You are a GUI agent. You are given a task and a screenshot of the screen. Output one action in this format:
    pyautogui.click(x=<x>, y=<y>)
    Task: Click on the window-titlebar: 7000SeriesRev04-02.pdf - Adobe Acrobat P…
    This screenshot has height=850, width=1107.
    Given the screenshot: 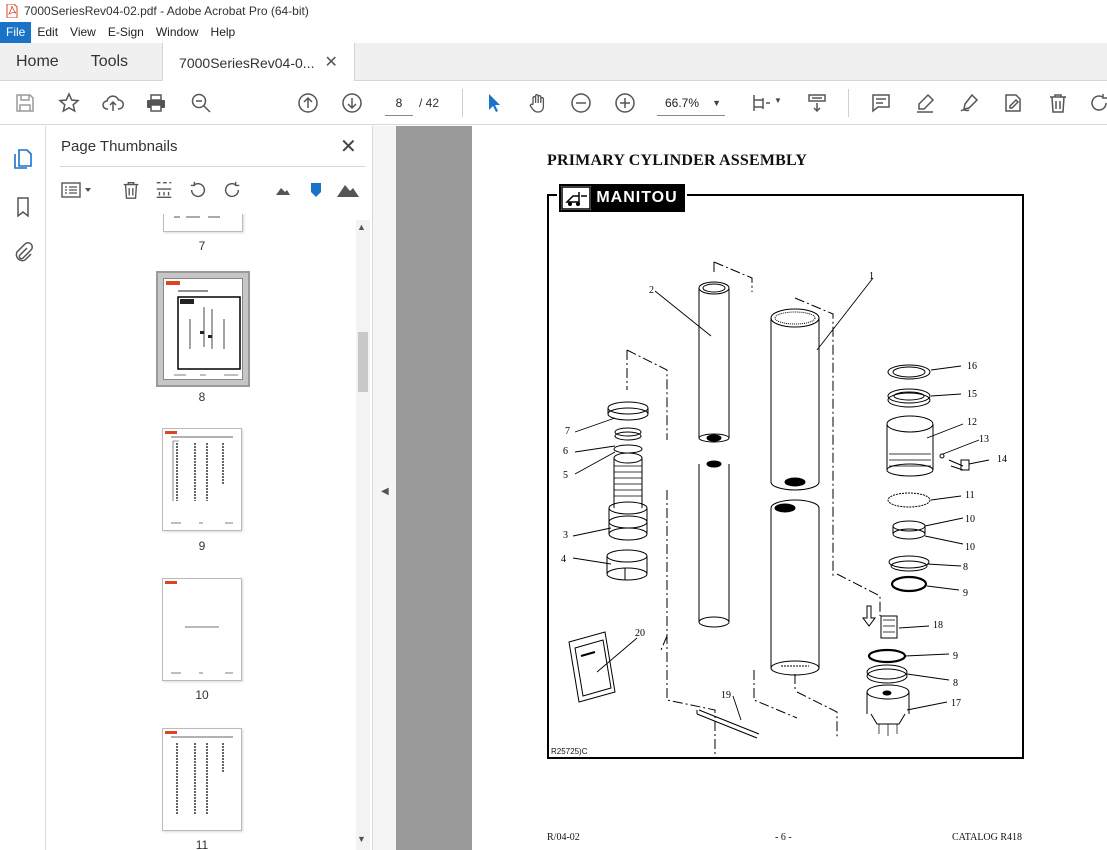 What is the action you would take?
    pyautogui.click(x=553, y=11)
    